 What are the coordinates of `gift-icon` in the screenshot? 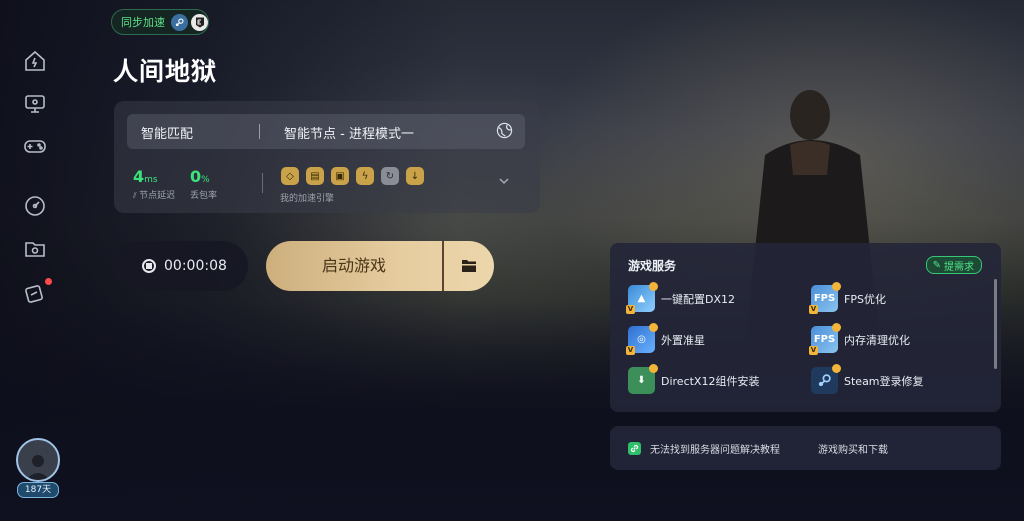 It's located at (37, 292).